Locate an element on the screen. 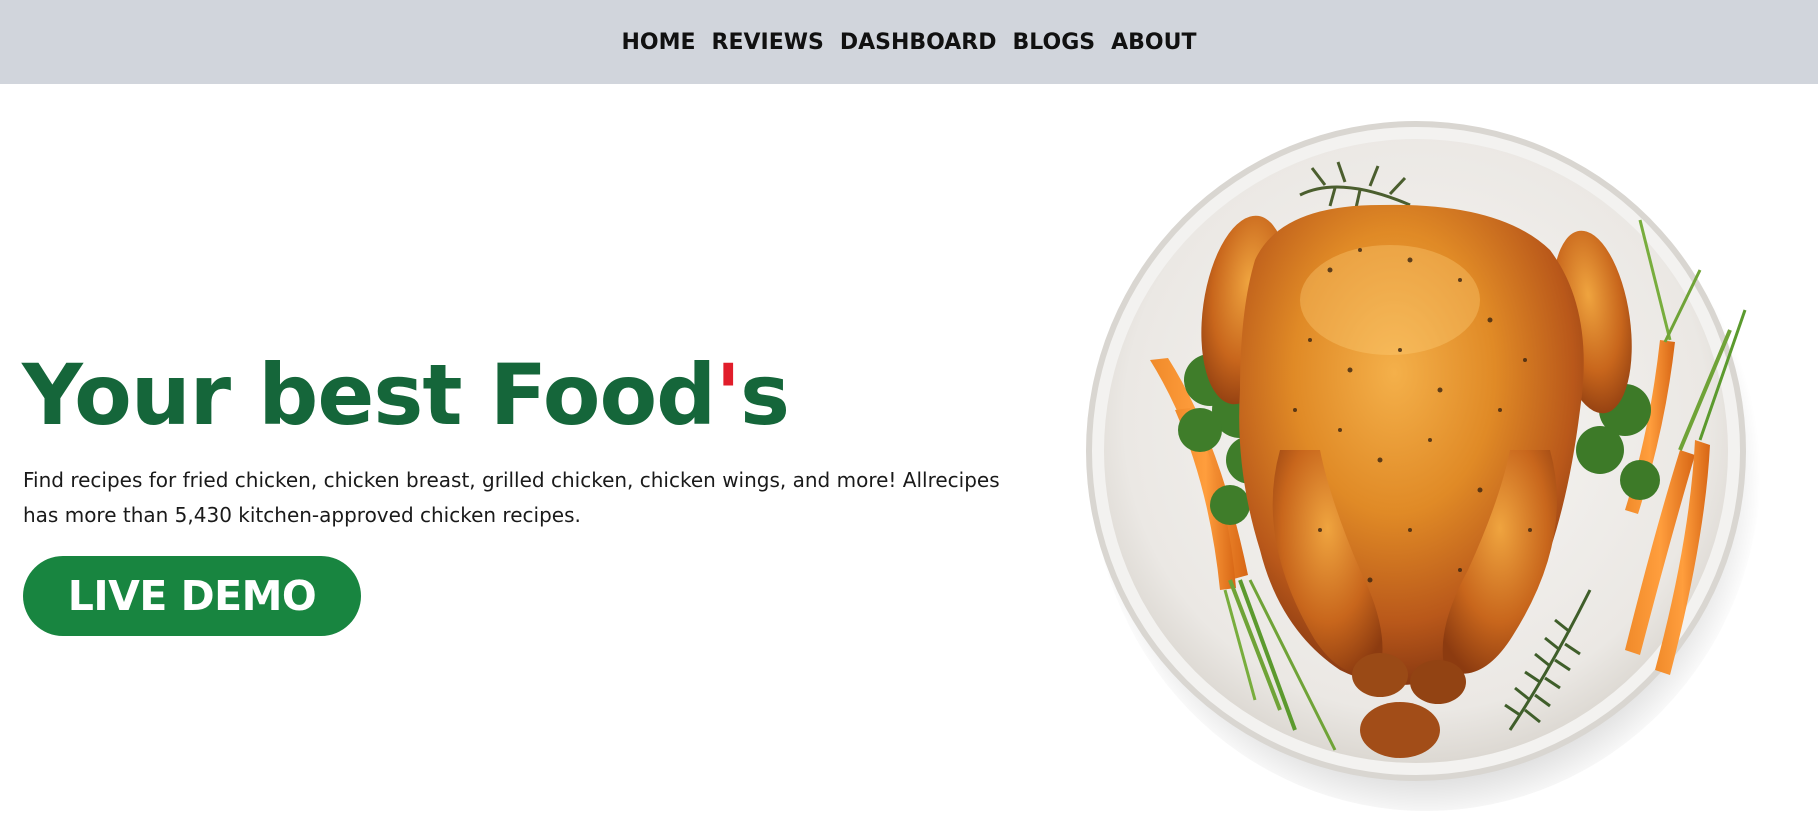  tail-end is located at coordinates (1400, 730).